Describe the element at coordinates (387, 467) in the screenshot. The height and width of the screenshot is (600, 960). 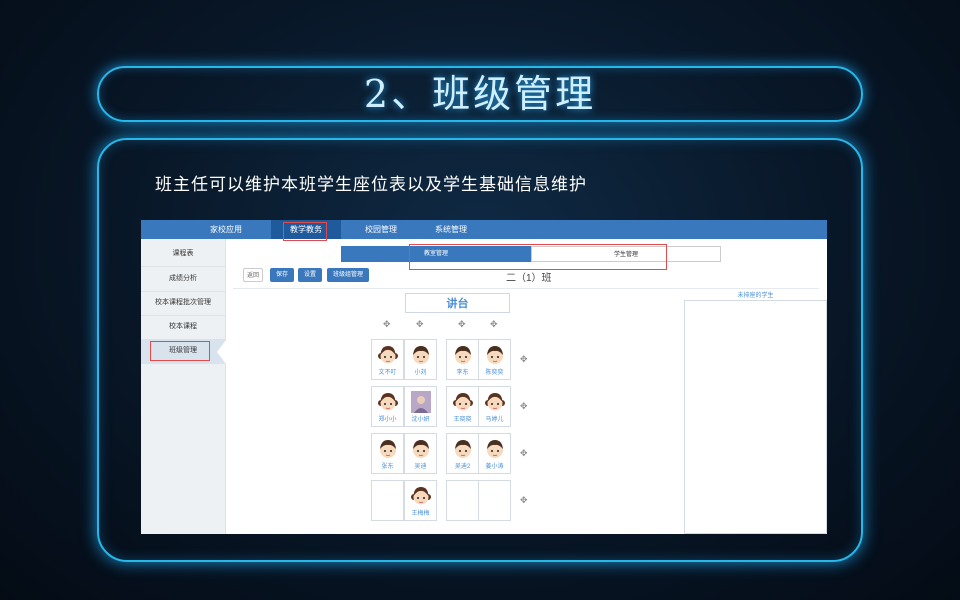
I see `seat-student-name: 张东` at that location.